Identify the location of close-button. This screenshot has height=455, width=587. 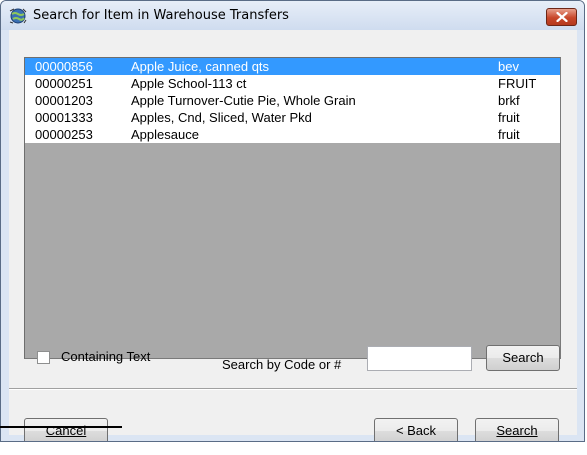
(561, 17).